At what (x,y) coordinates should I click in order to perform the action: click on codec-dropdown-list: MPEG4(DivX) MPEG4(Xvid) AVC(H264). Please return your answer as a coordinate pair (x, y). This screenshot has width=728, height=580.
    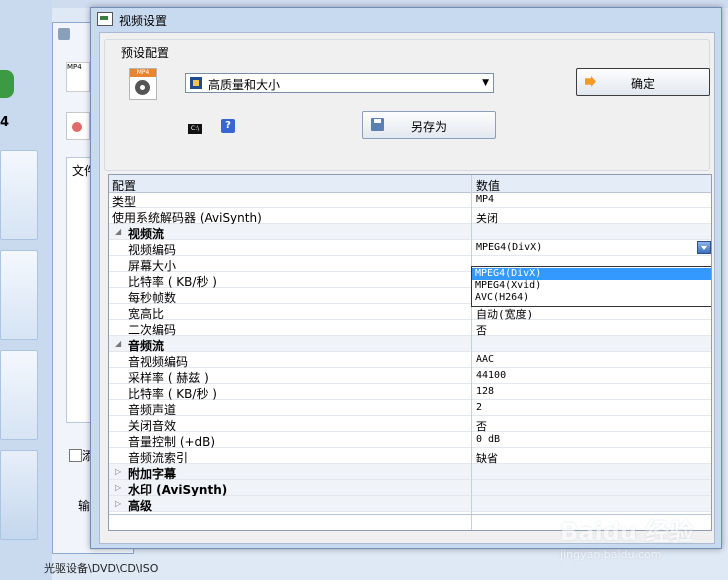
    Looking at the image, I should click on (591, 286).